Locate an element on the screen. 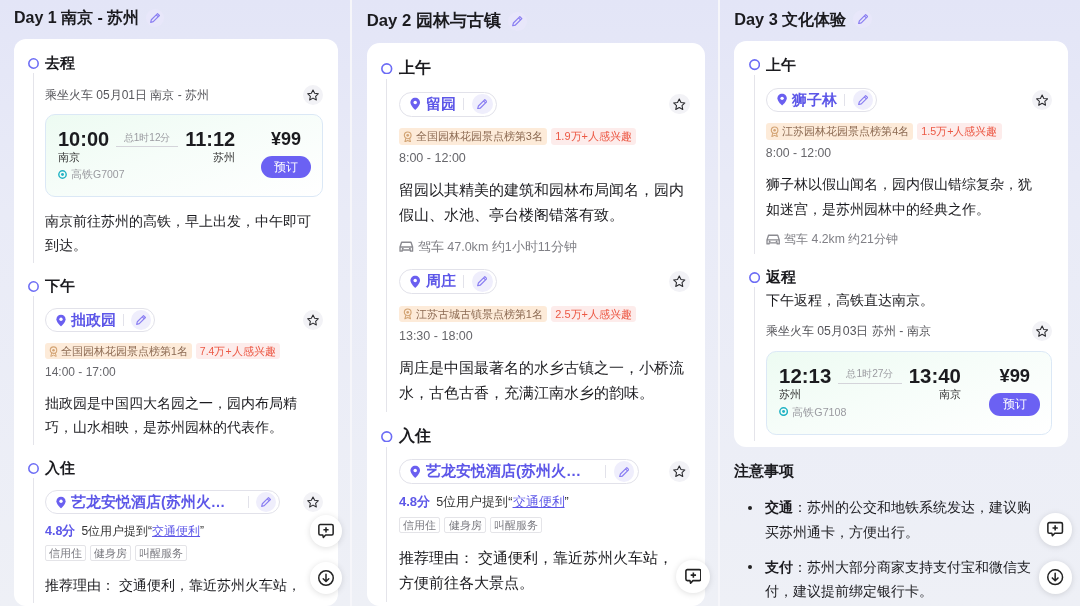 This screenshot has width=1080, height=606. arrival-station: 南京 is located at coordinates (949, 394).